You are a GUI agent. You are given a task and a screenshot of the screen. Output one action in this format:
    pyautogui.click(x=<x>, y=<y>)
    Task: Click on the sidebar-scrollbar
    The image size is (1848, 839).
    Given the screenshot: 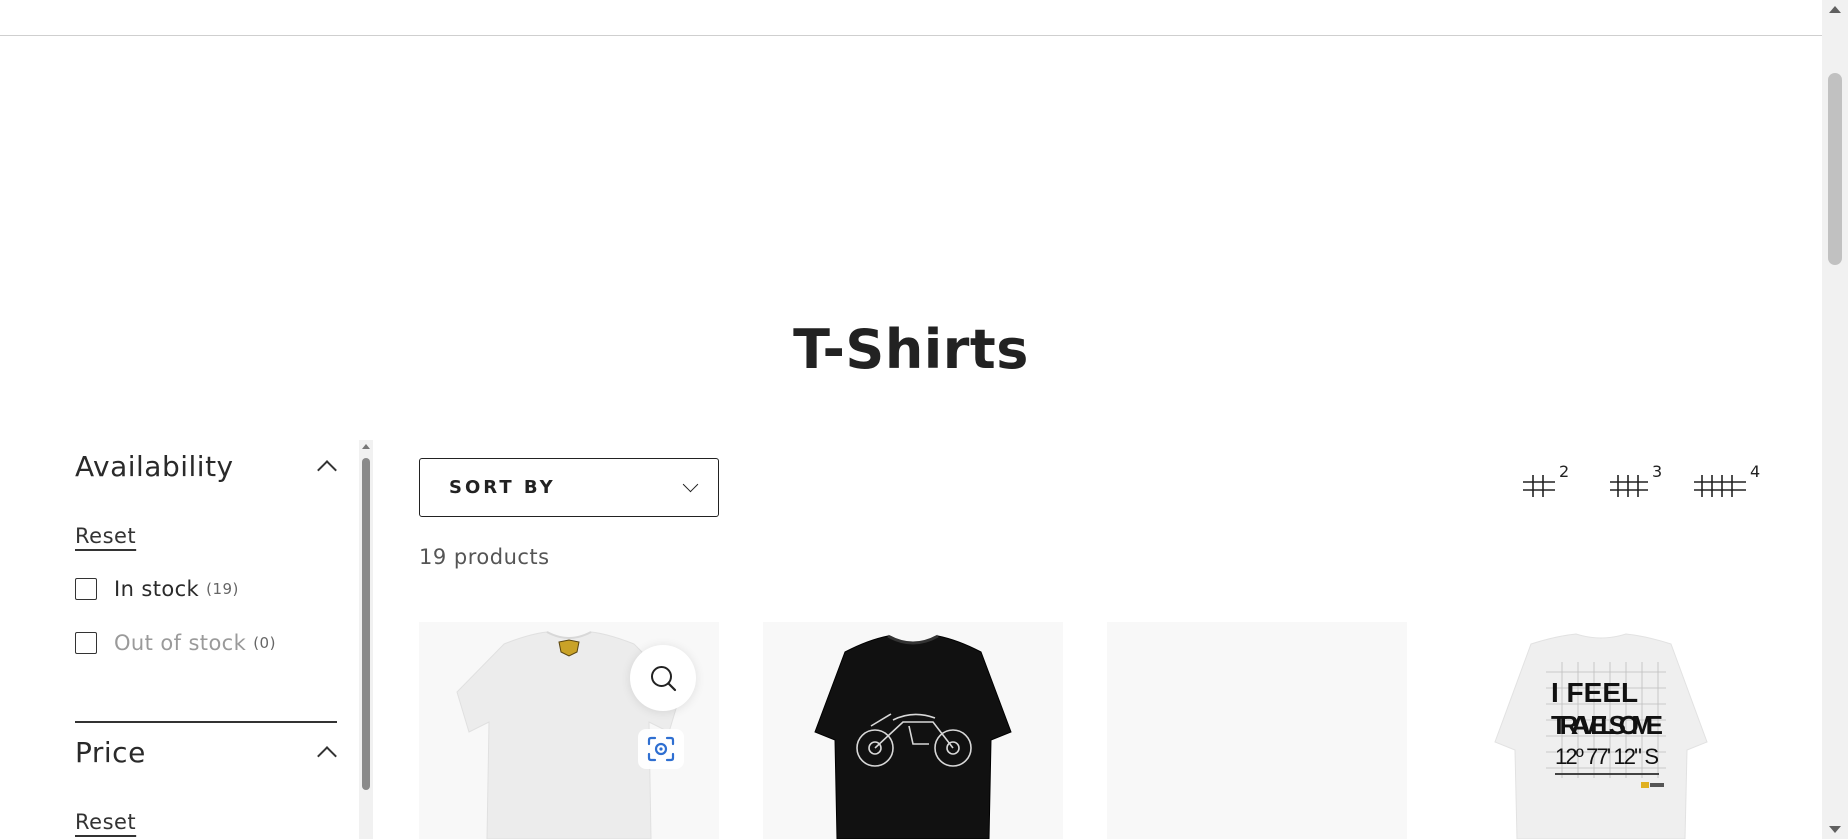 What is the action you would take?
    pyautogui.click(x=366, y=639)
    